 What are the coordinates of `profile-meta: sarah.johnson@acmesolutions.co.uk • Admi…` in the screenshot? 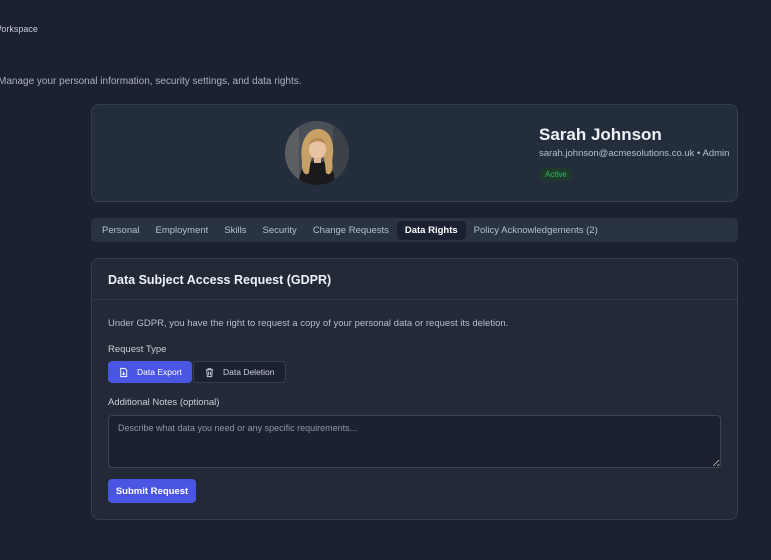 It's located at (634, 153).